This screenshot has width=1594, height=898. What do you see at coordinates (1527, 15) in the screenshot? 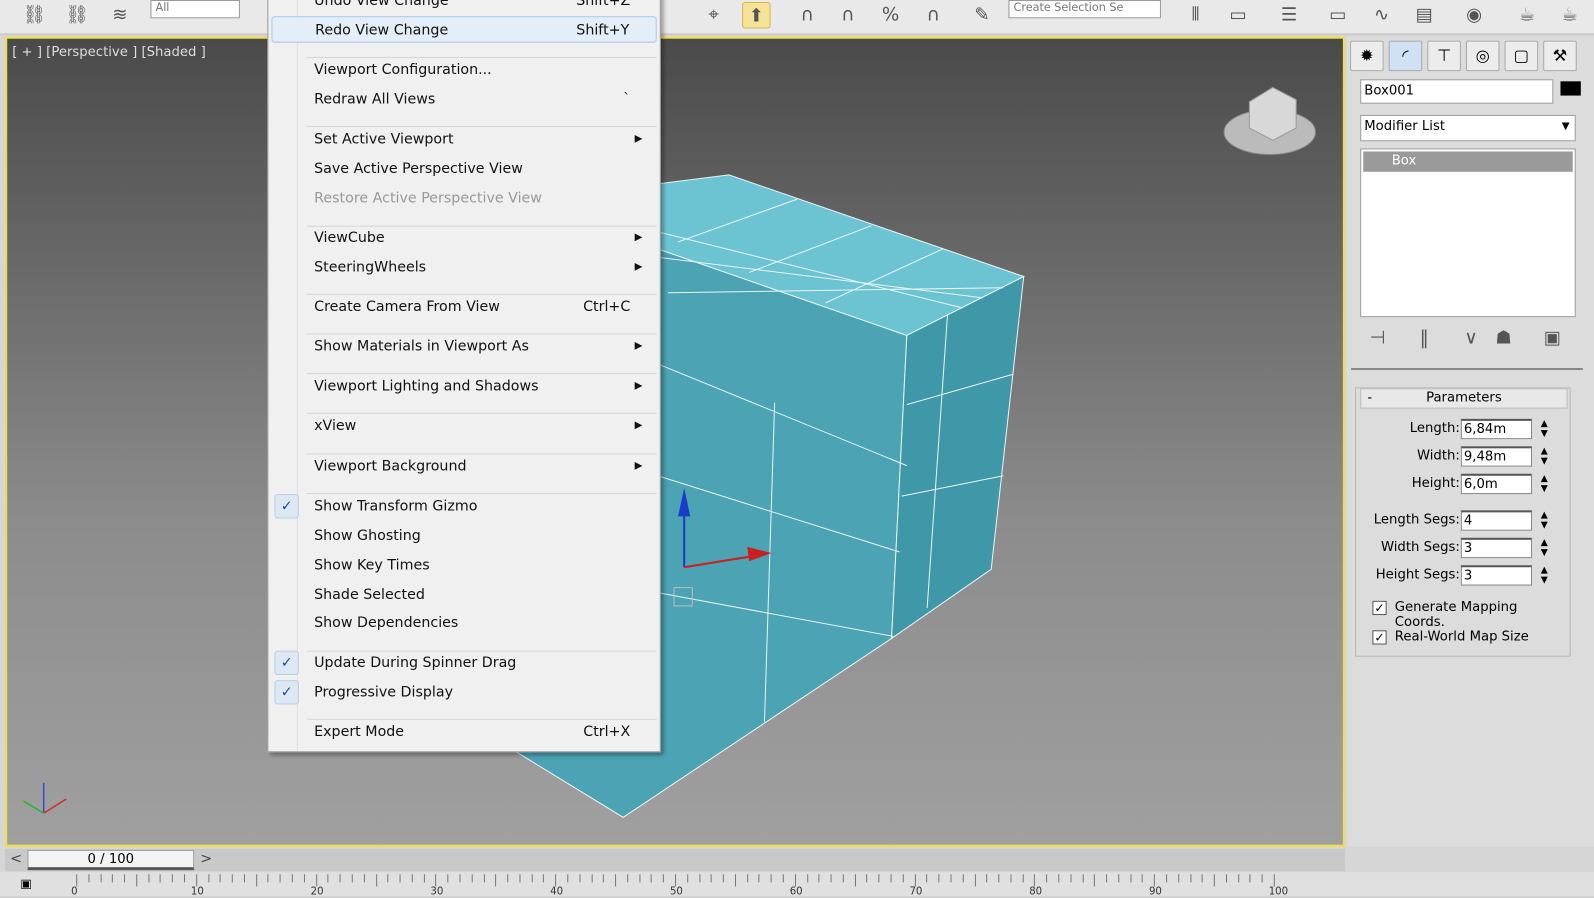
I see `render-setup-icon: ☕` at bounding box center [1527, 15].